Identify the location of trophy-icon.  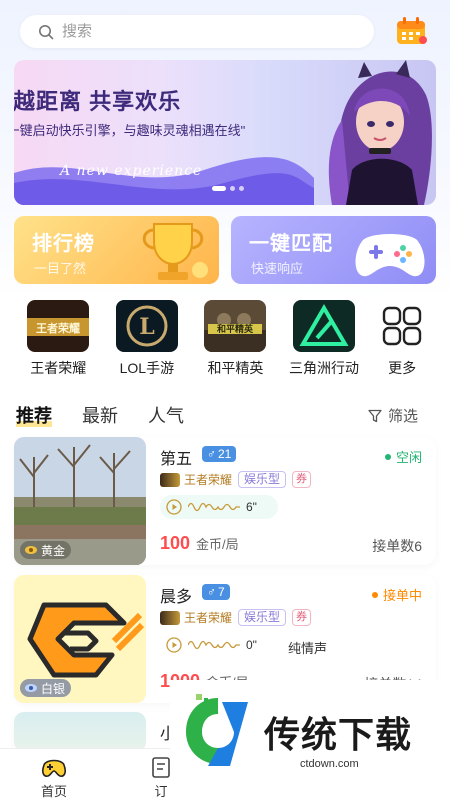
(175, 251).